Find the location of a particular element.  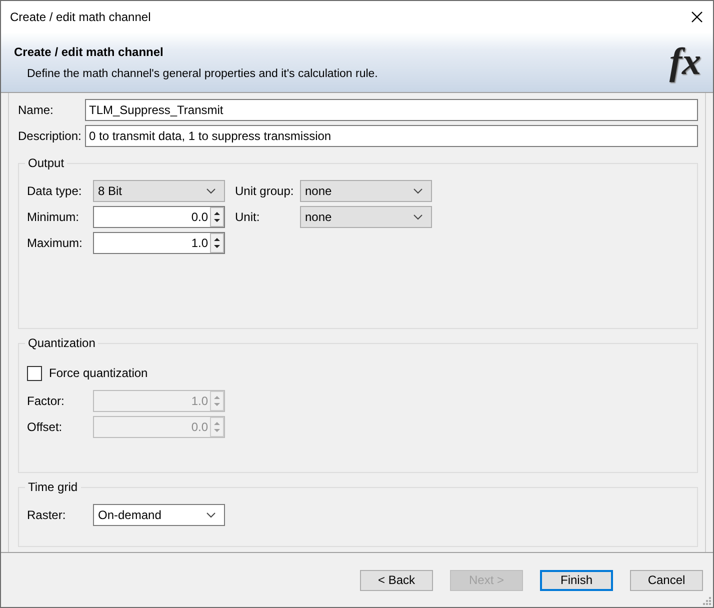

field-label: Name: is located at coordinates (36, 110).